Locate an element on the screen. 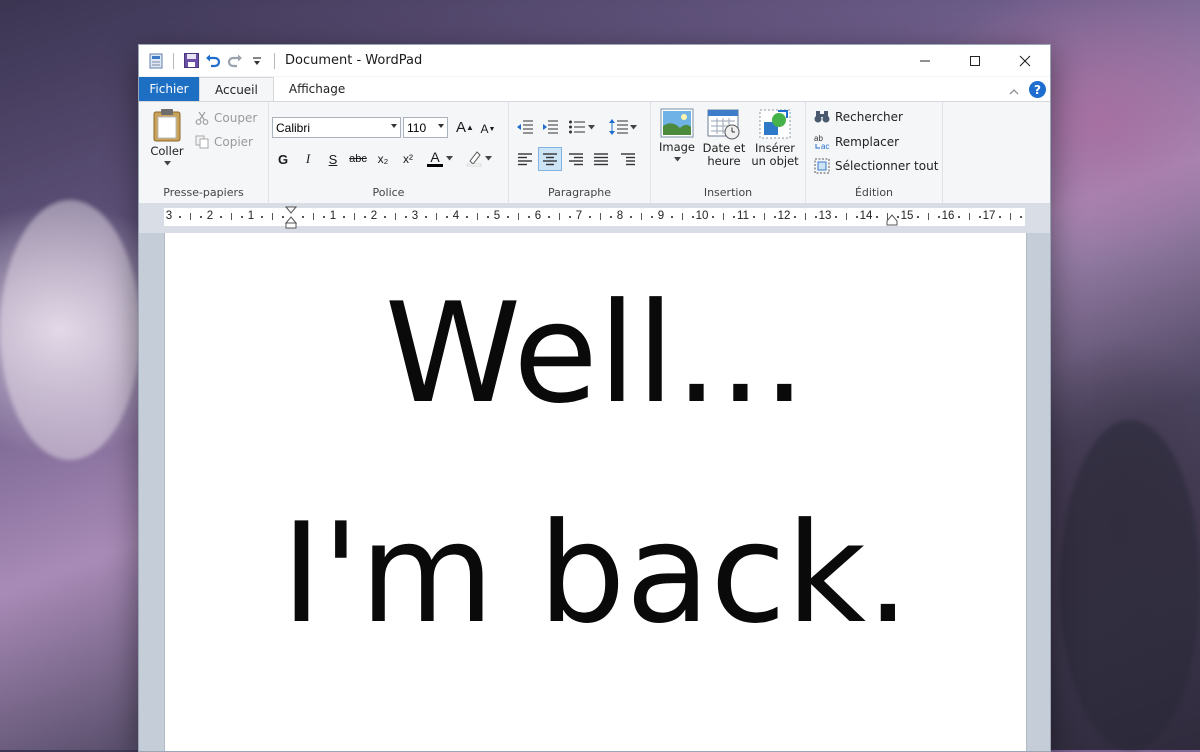 The width and height of the screenshot is (1200, 752). font-group-label: Police is located at coordinates (388, 192).